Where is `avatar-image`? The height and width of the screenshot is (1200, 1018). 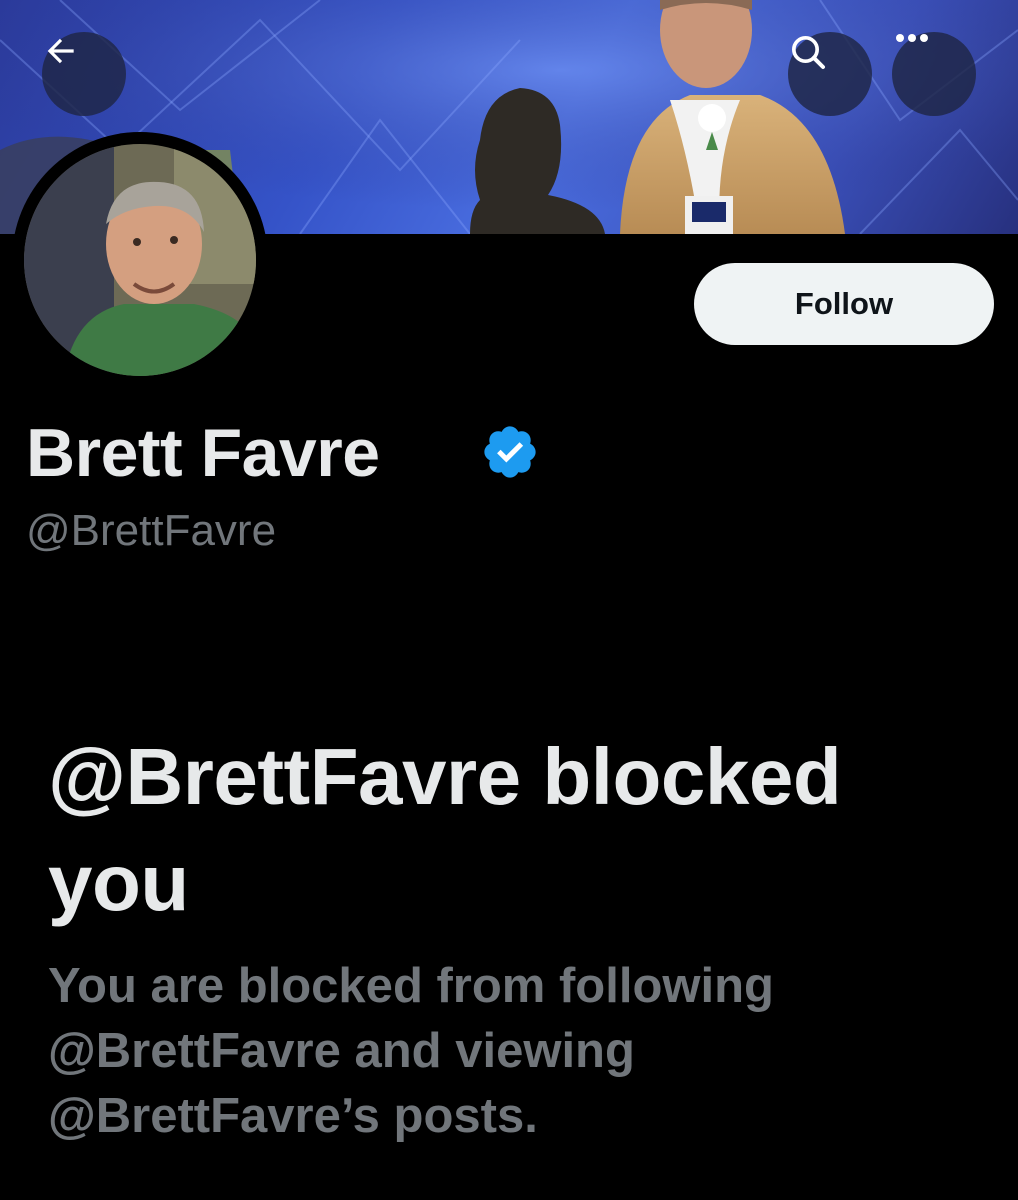
avatar-image is located at coordinates (140, 260).